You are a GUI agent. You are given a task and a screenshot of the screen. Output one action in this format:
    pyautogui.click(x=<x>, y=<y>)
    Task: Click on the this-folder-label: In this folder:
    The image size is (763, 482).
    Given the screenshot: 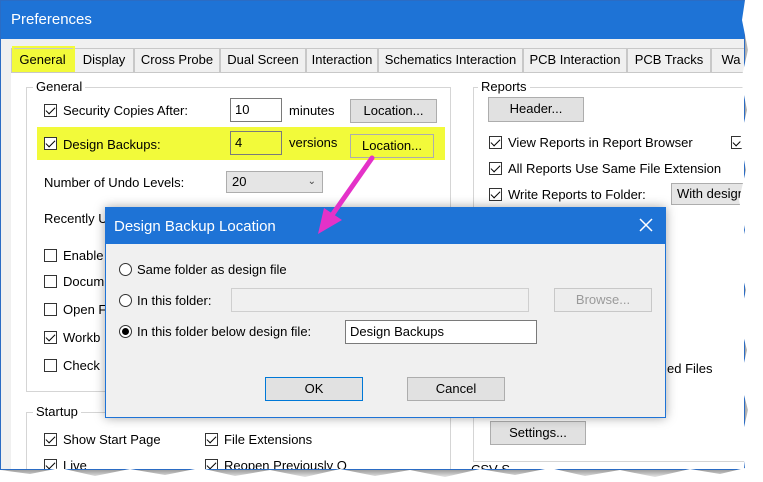 What is the action you would take?
    pyautogui.click(x=174, y=300)
    